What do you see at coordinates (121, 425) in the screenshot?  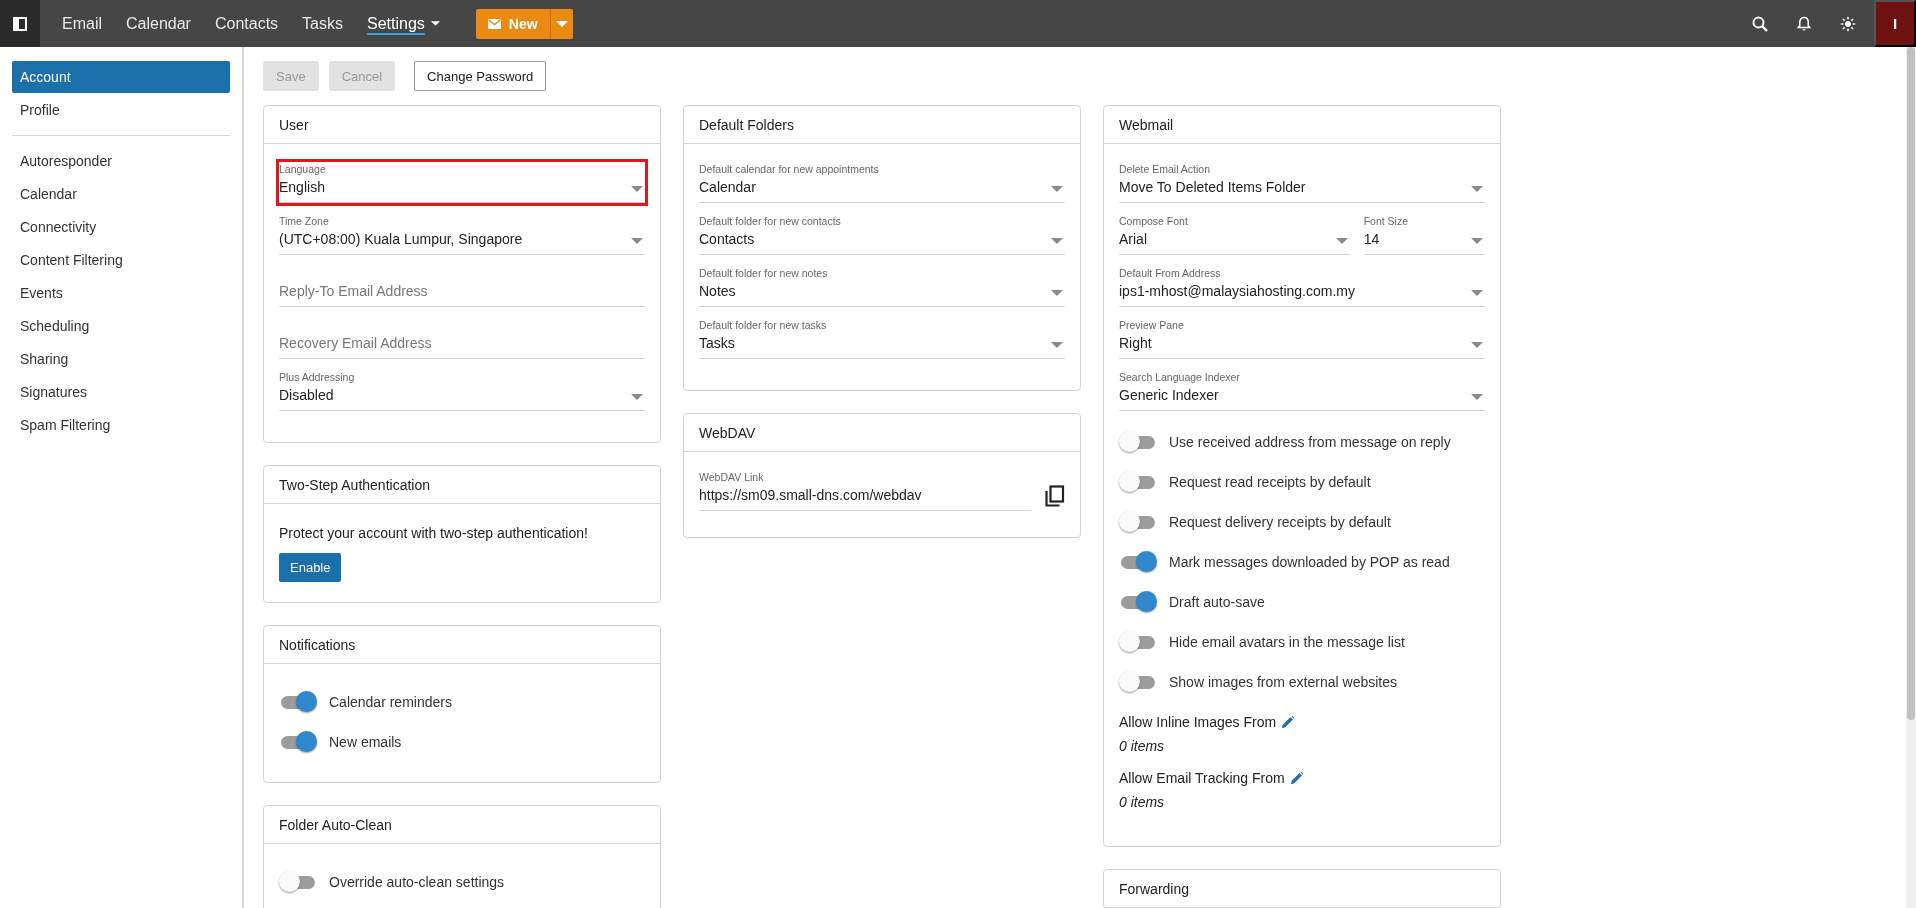 I see `sidebar-item: Spam Filtering` at bounding box center [121, 425].